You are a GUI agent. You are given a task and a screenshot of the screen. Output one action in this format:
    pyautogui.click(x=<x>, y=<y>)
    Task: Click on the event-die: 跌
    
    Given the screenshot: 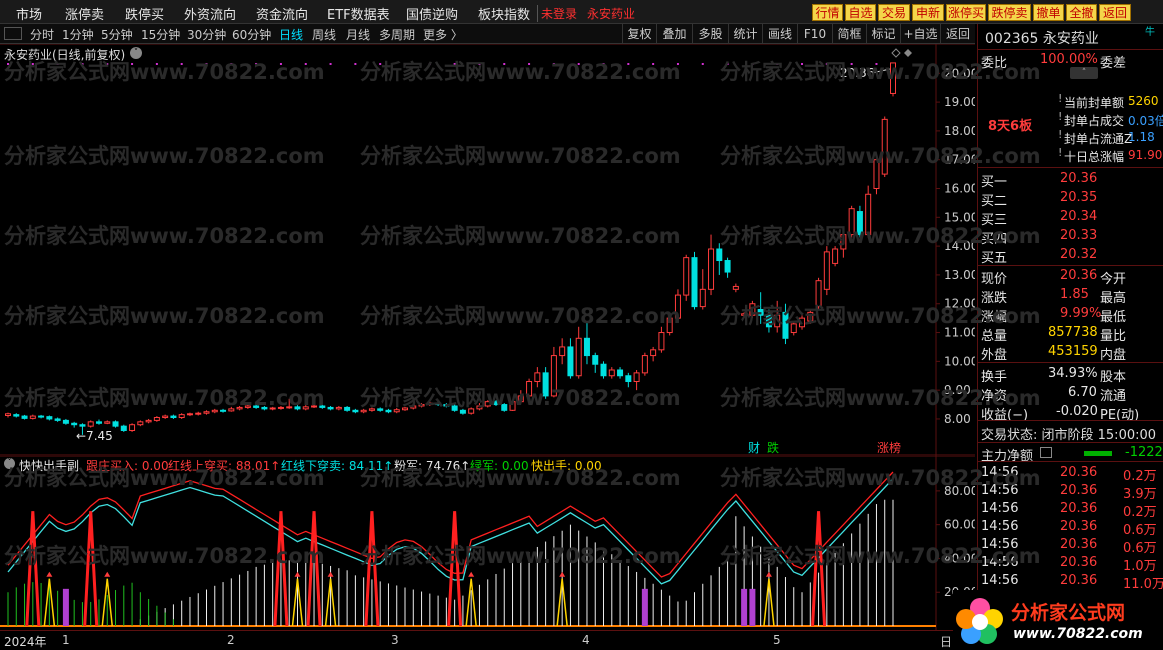 What is the action you would take?
    pyautogui.click(x=773, y=447)
    